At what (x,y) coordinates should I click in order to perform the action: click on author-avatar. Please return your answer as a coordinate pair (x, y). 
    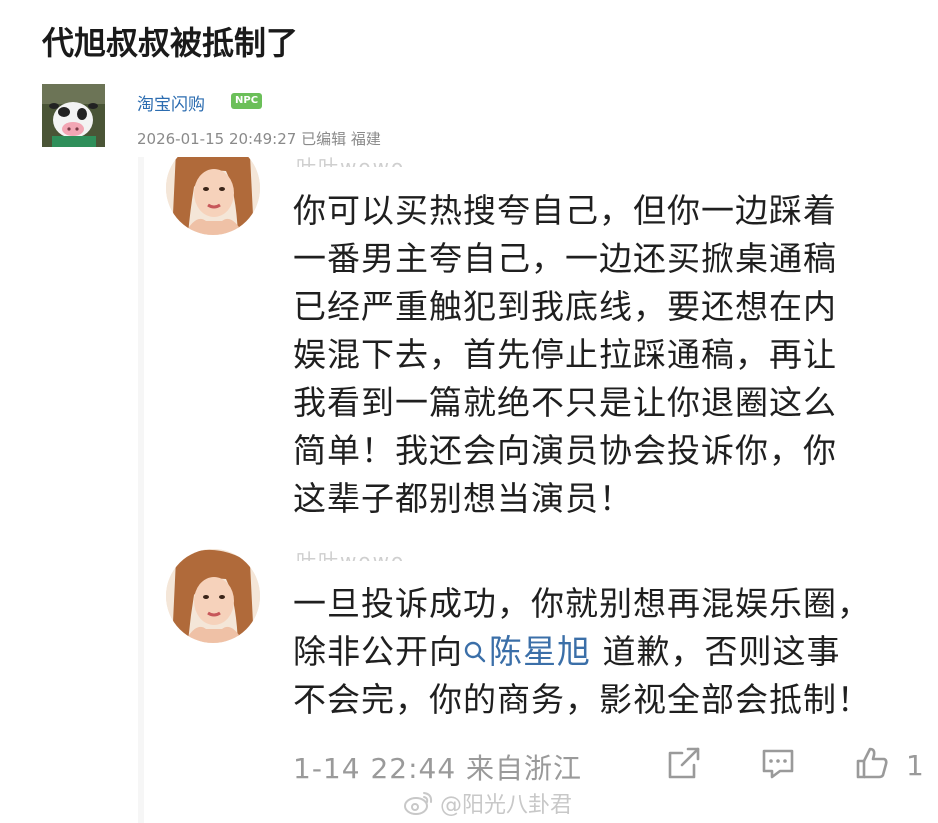
    Looking at the image, I should click on (73, 115).